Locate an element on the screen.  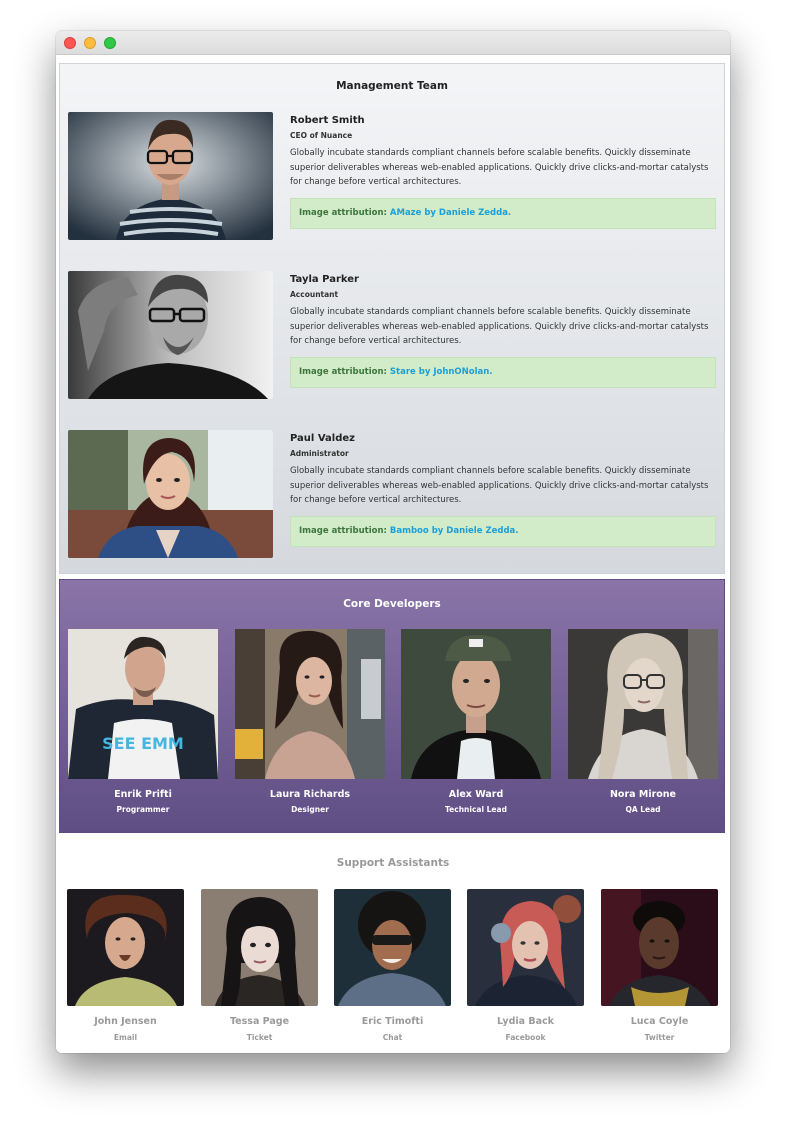
developer-card: Nora Mirone QA Lead is located at coordinates (643, 721).